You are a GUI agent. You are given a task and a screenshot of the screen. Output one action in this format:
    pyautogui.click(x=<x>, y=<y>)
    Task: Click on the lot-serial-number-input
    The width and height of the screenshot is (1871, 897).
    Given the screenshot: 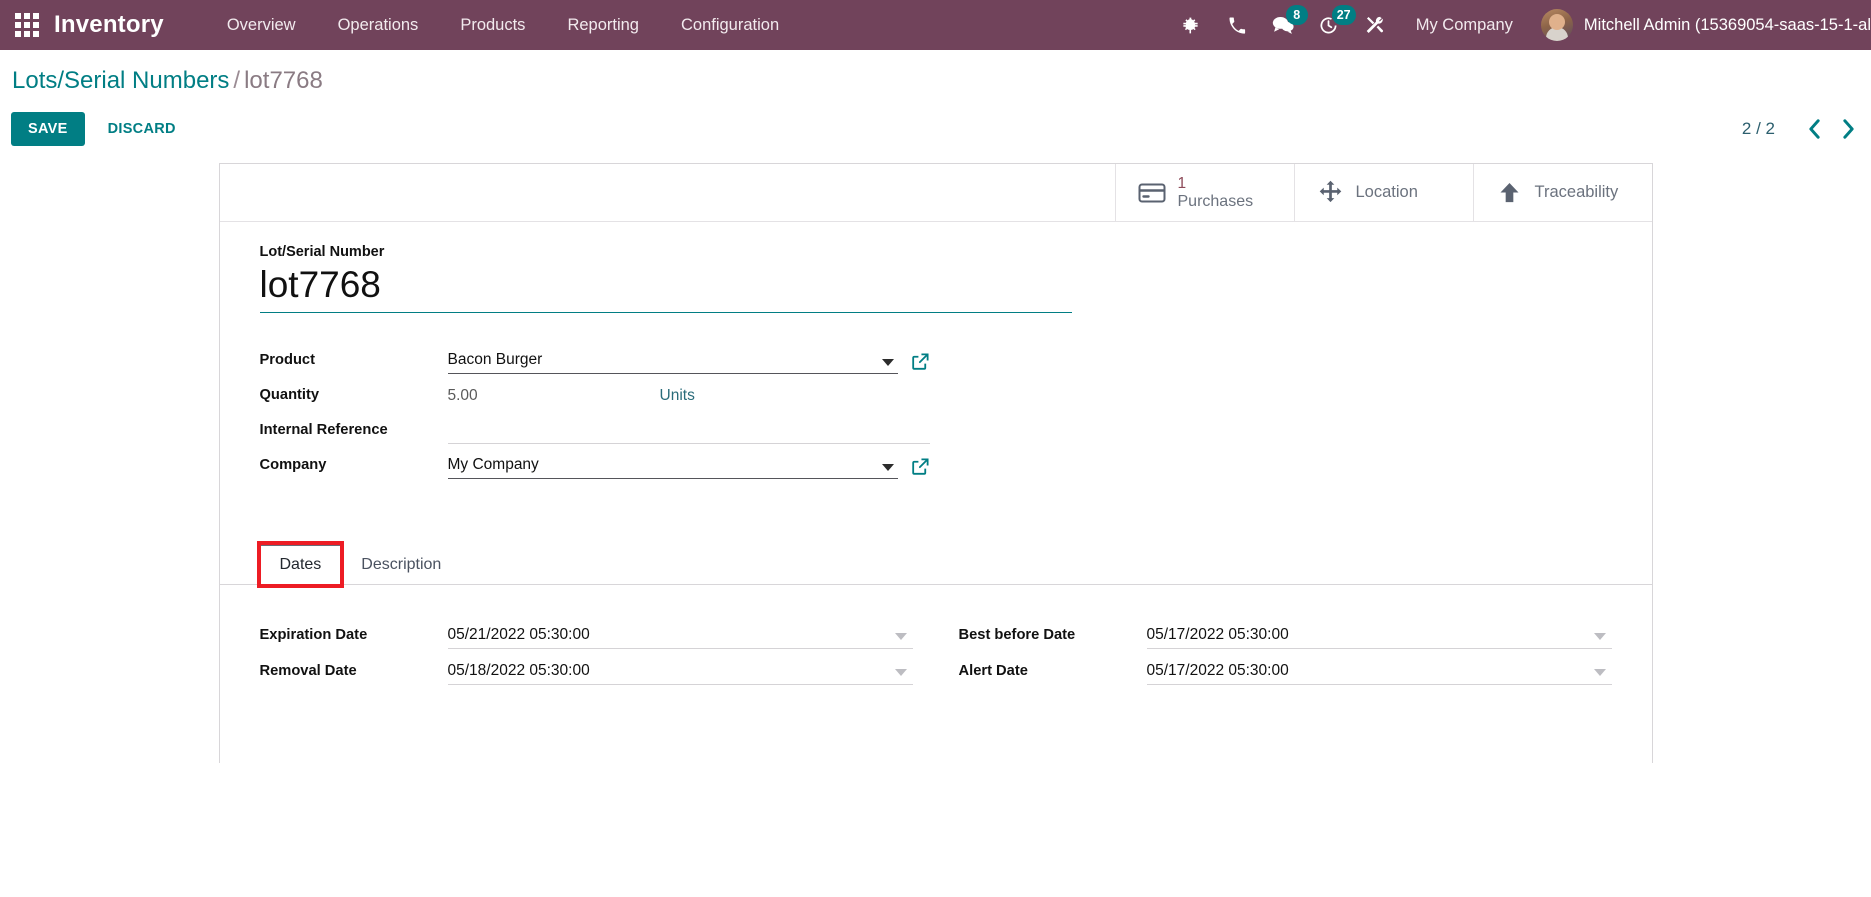 What is the action you would take?
    pyautogui.click(x=665, y=288)
    